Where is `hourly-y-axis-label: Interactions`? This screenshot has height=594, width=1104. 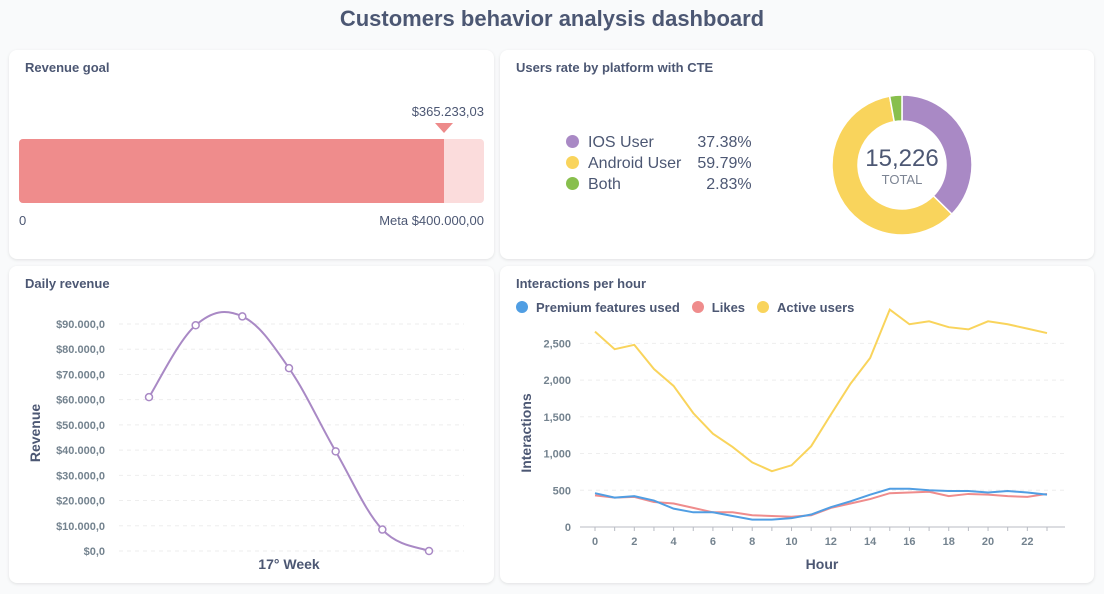
hourly-y-axis-label: Interactions is located at coordinates (526, 433).